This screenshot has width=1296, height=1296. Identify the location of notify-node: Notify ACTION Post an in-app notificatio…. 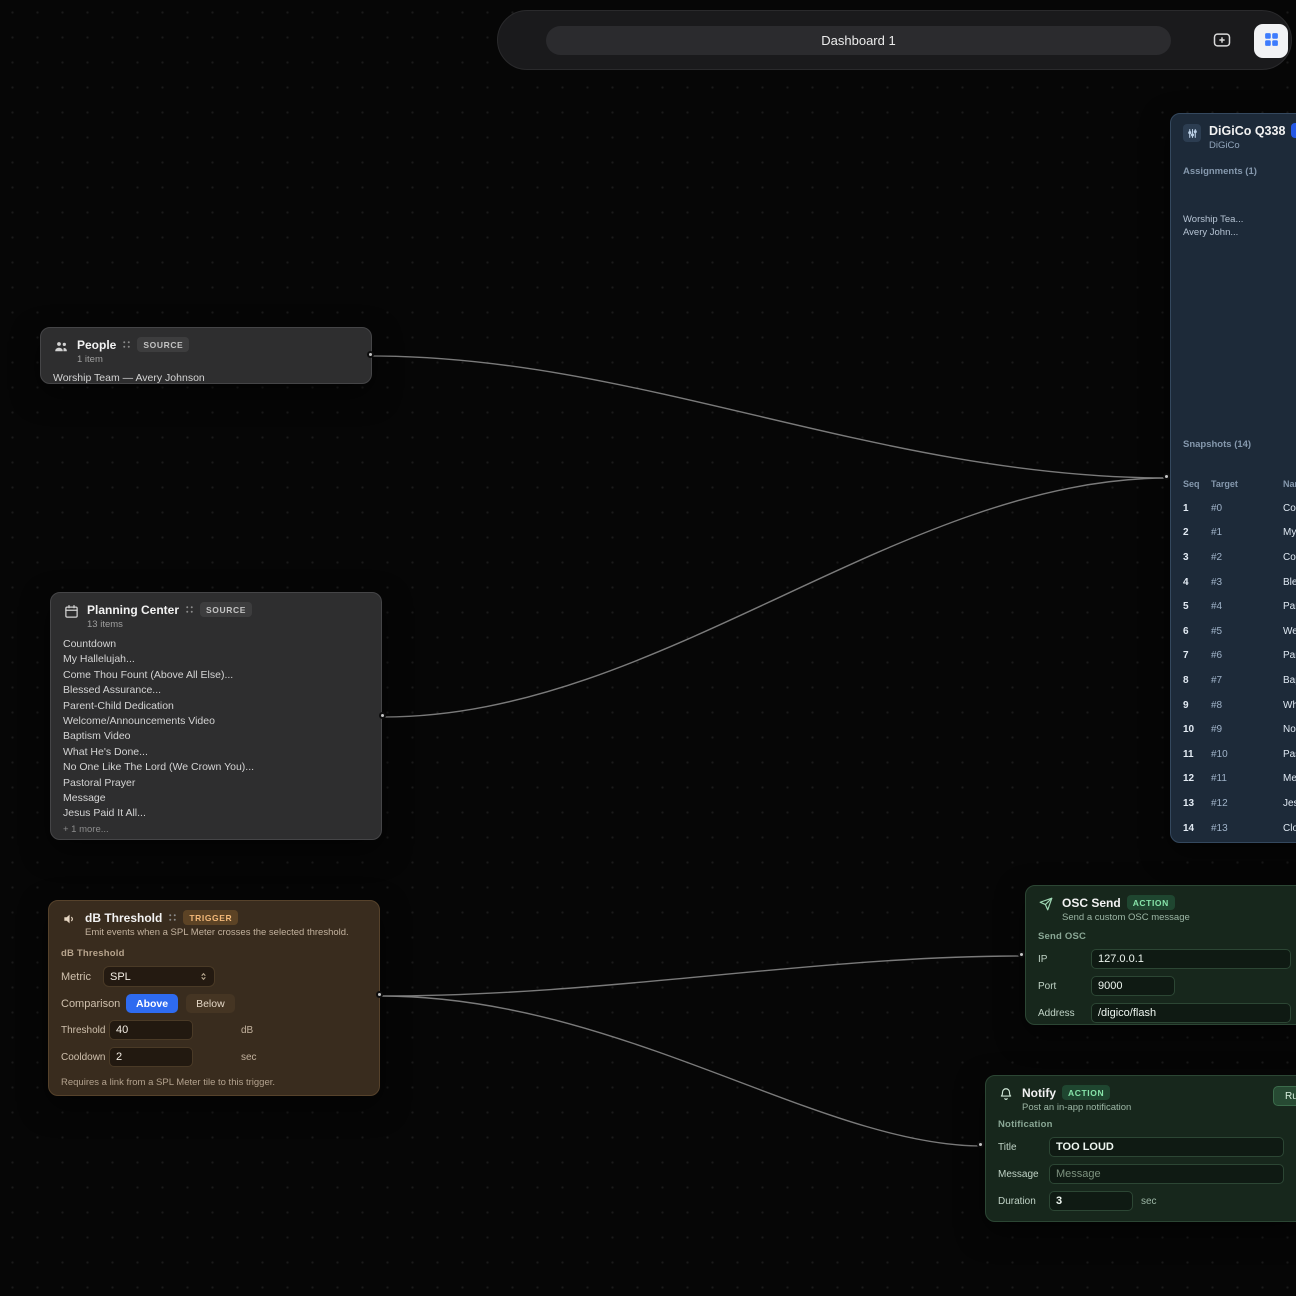
(1140, 1148).